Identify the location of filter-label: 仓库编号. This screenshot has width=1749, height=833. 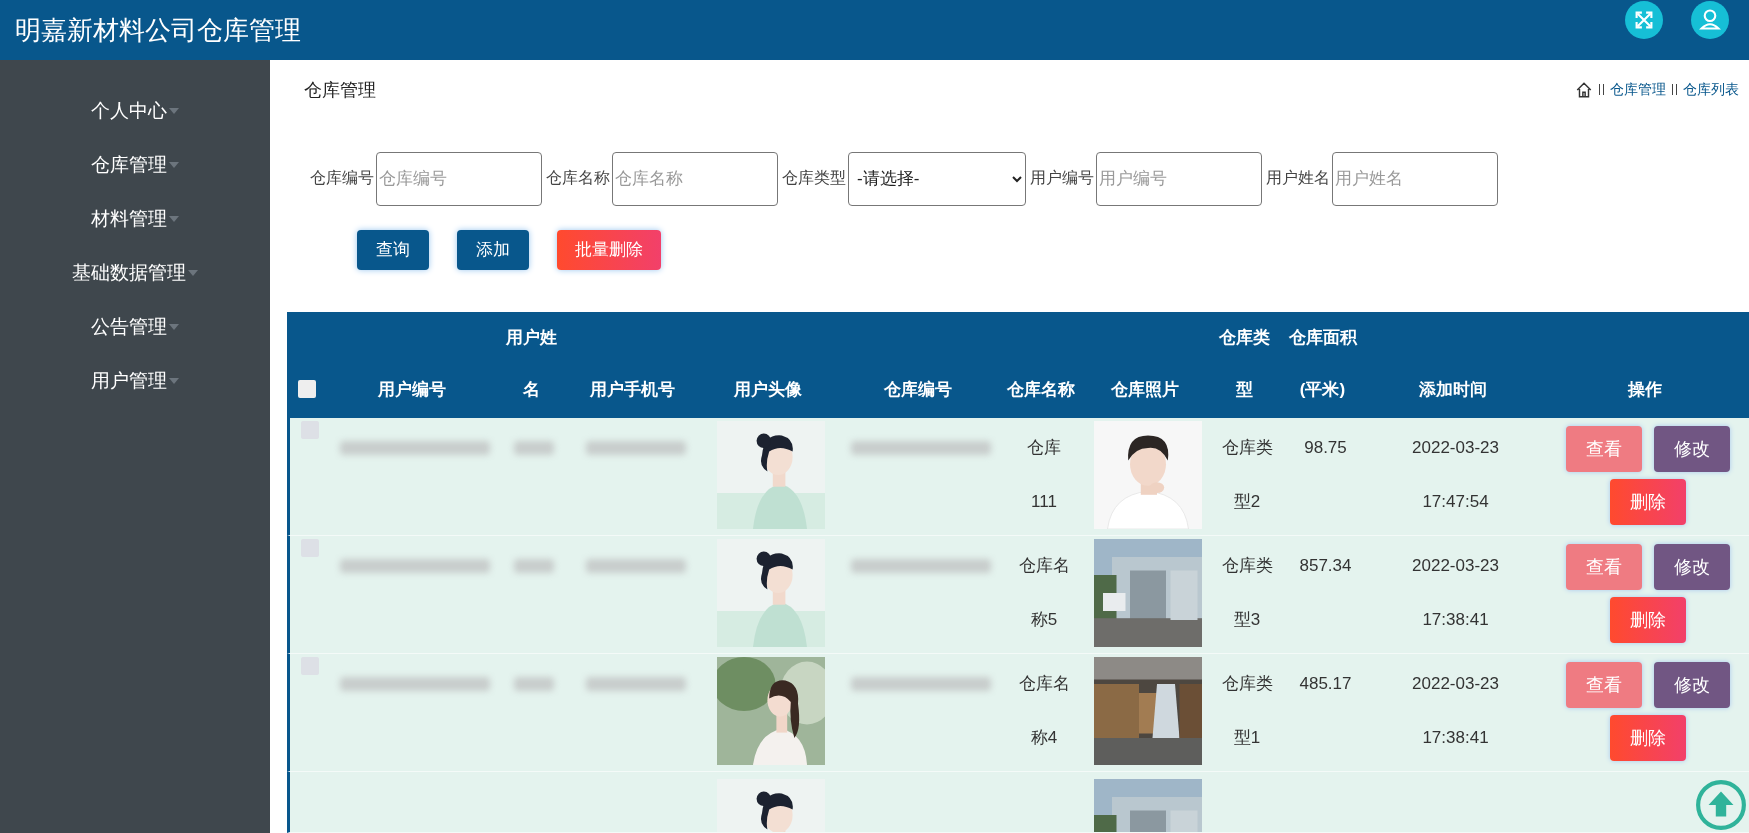
(342, 178).